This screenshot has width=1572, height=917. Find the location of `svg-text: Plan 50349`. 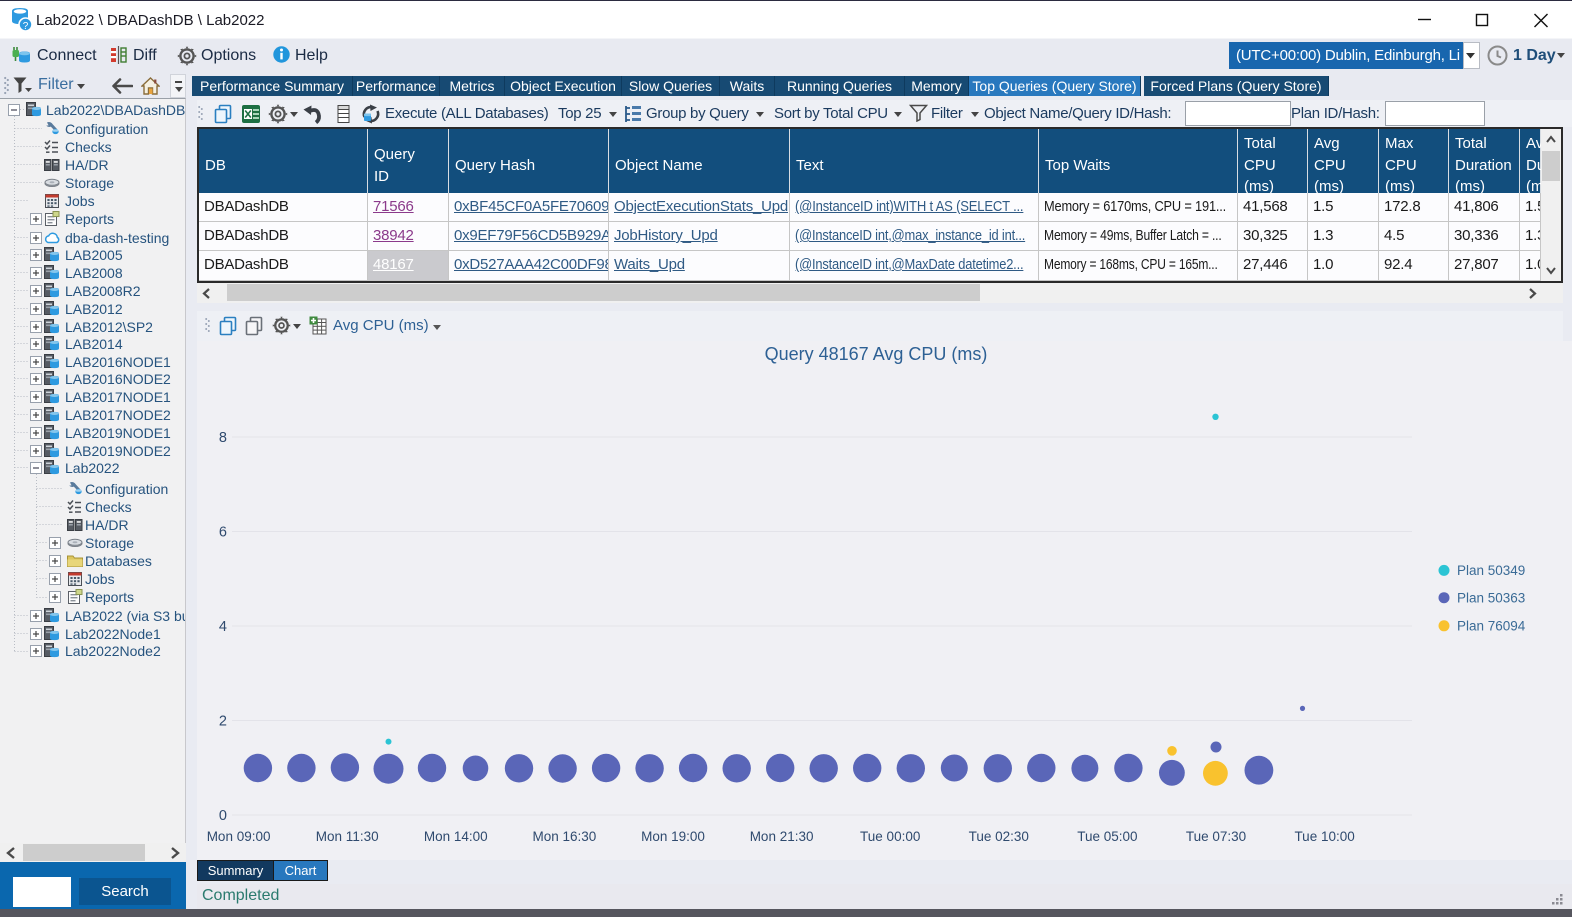

svg-text: Plan 50349 is located at coordinates (1491, 570).